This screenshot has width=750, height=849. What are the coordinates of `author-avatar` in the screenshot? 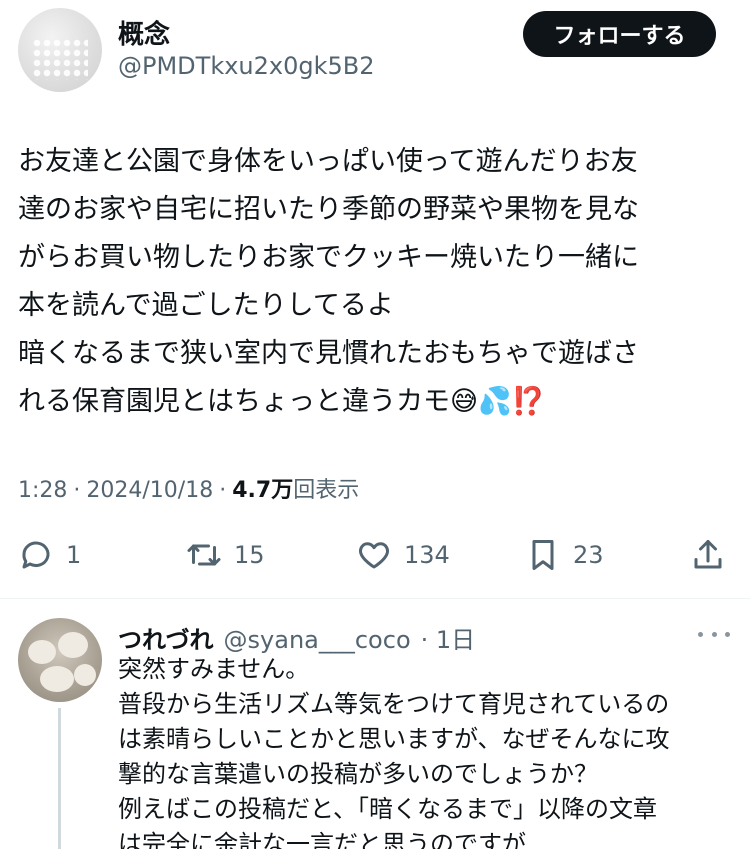 It's located at (60, 50).